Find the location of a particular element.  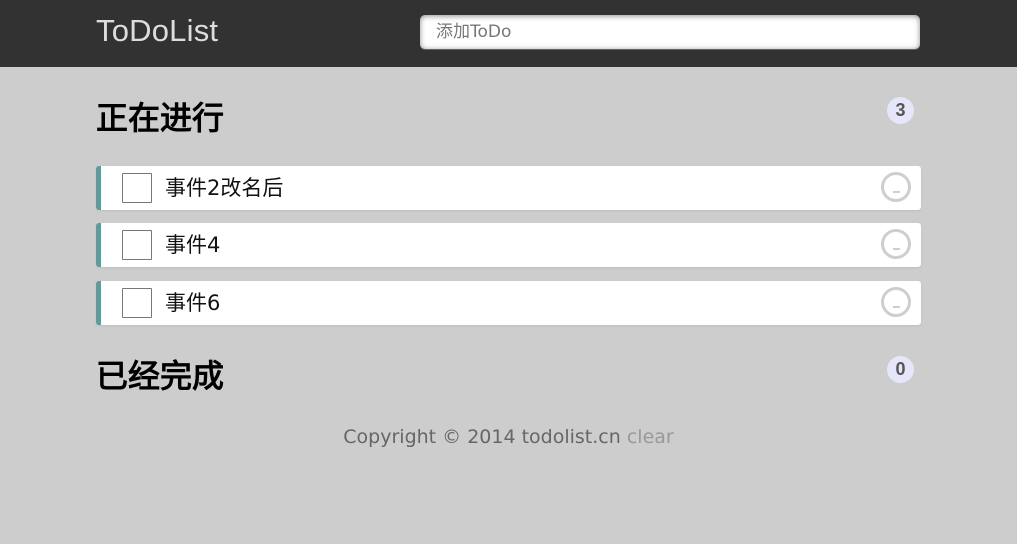

doing-count-badge: 3 is located at coordinates (900, 110).